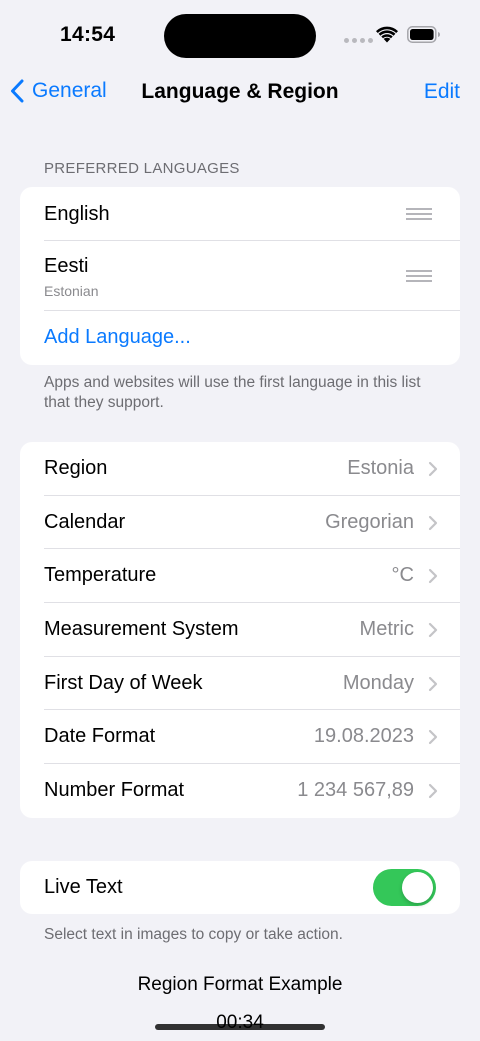 This screenshot has height=1041, width=480. I want to click on home-indicator, so click(240, 1027).